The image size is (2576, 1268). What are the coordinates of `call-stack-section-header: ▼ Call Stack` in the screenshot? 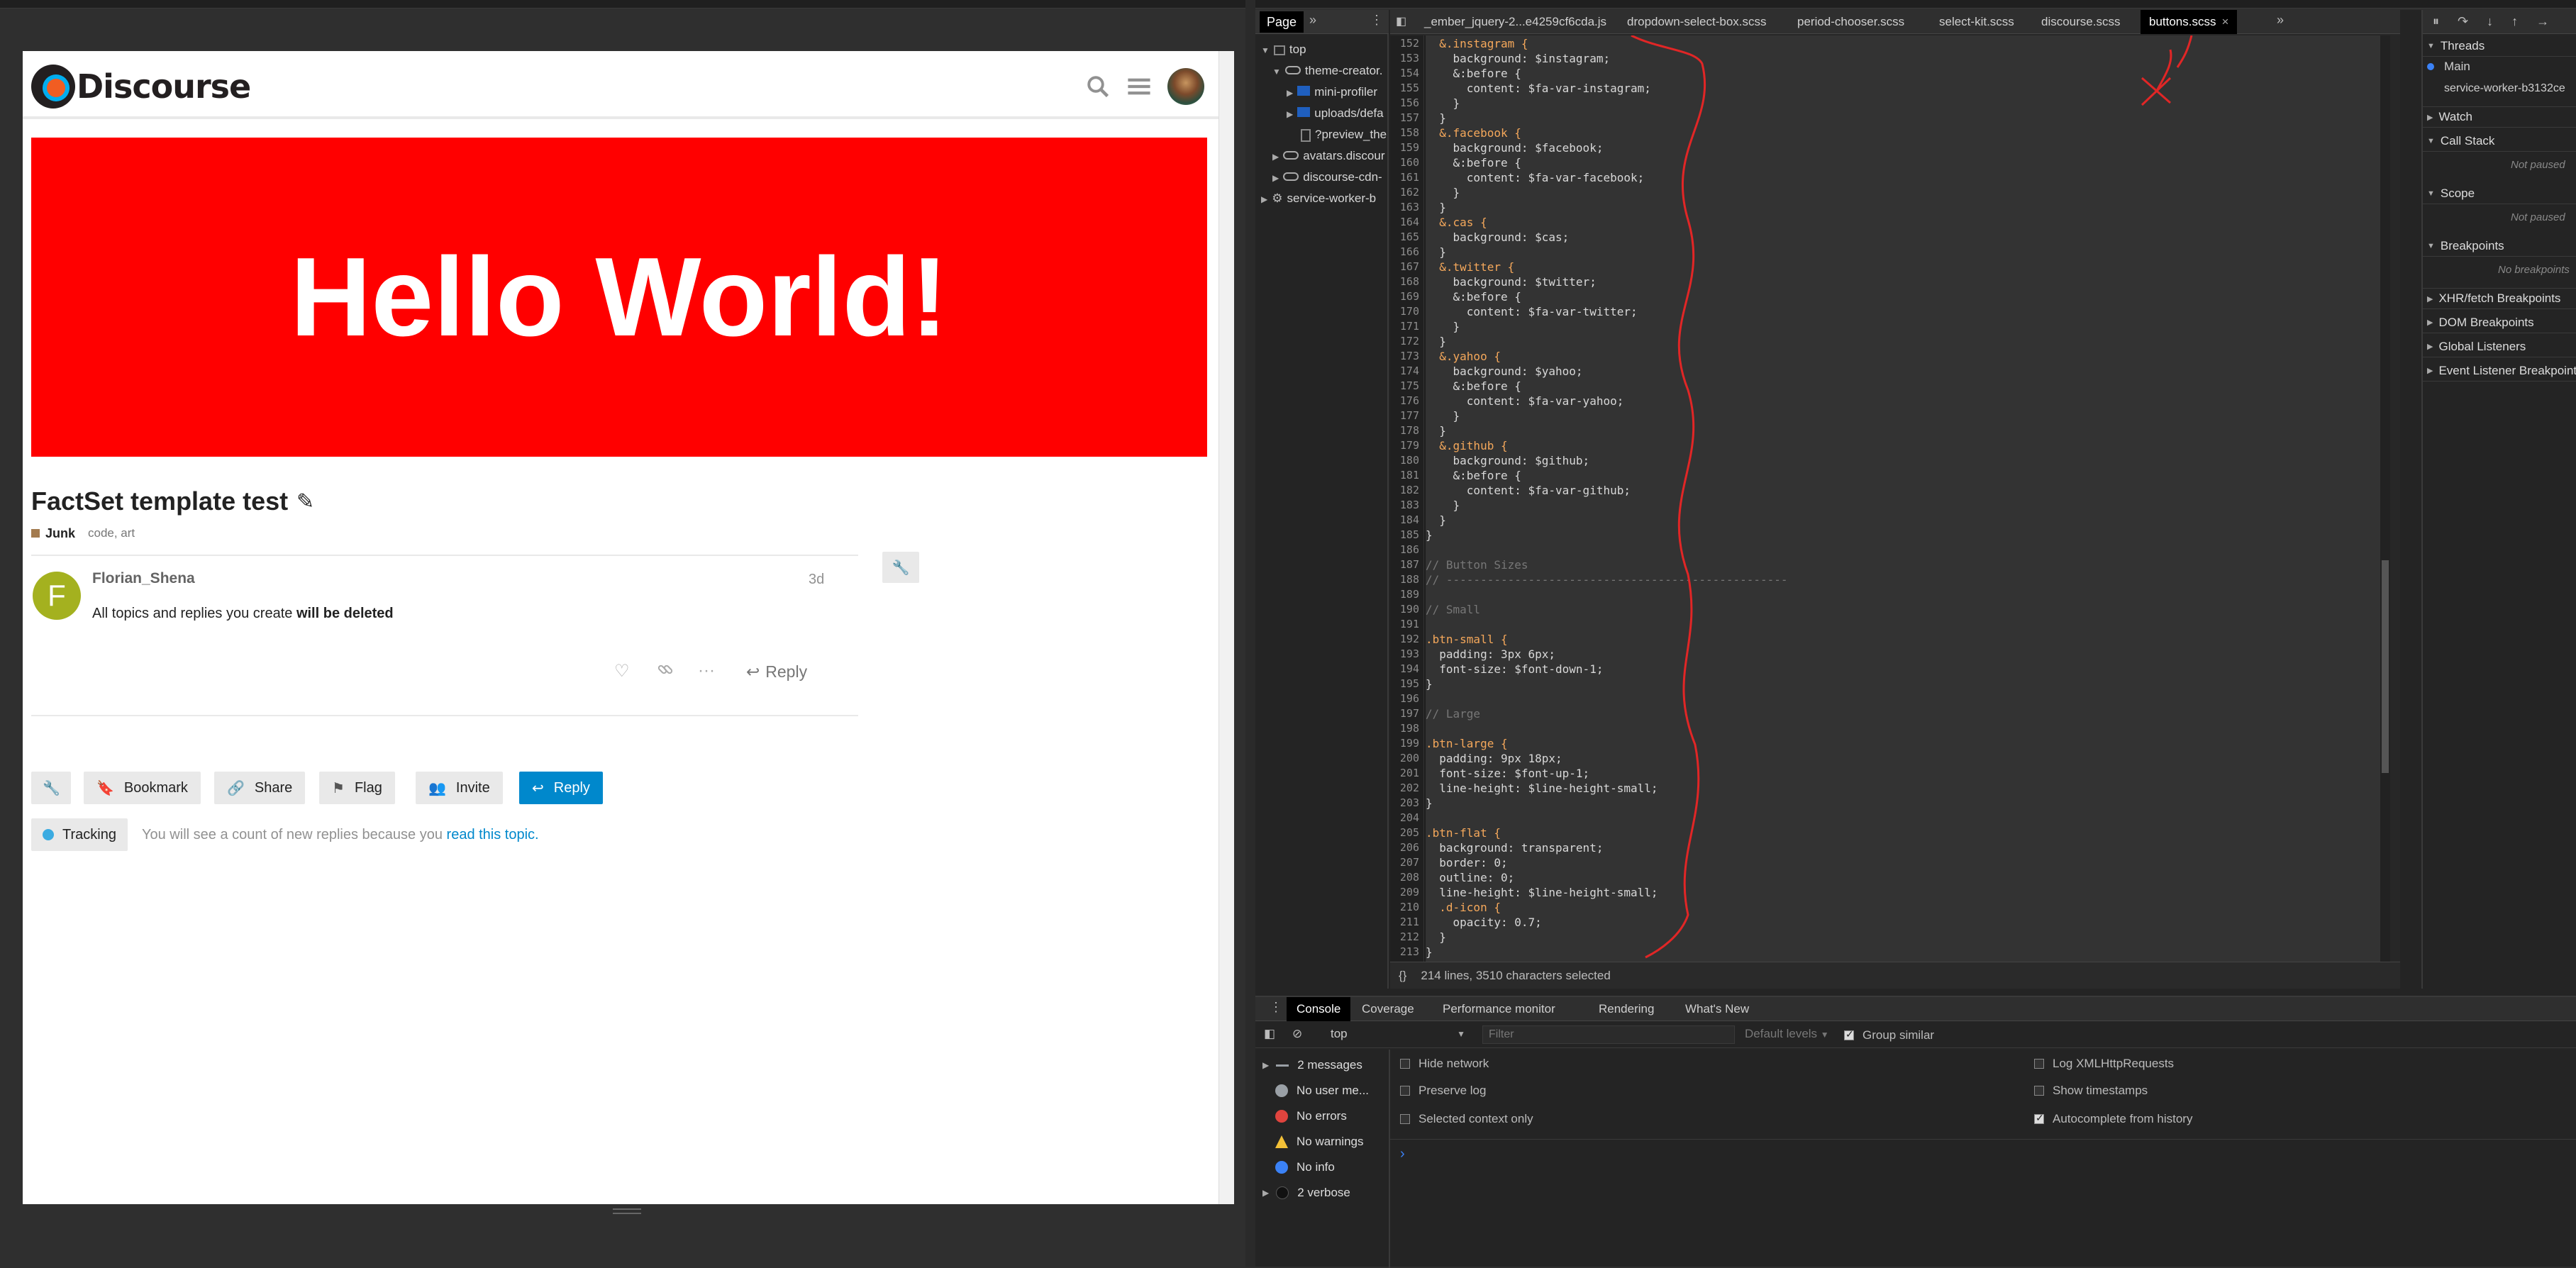 It's located at (2499, 141).